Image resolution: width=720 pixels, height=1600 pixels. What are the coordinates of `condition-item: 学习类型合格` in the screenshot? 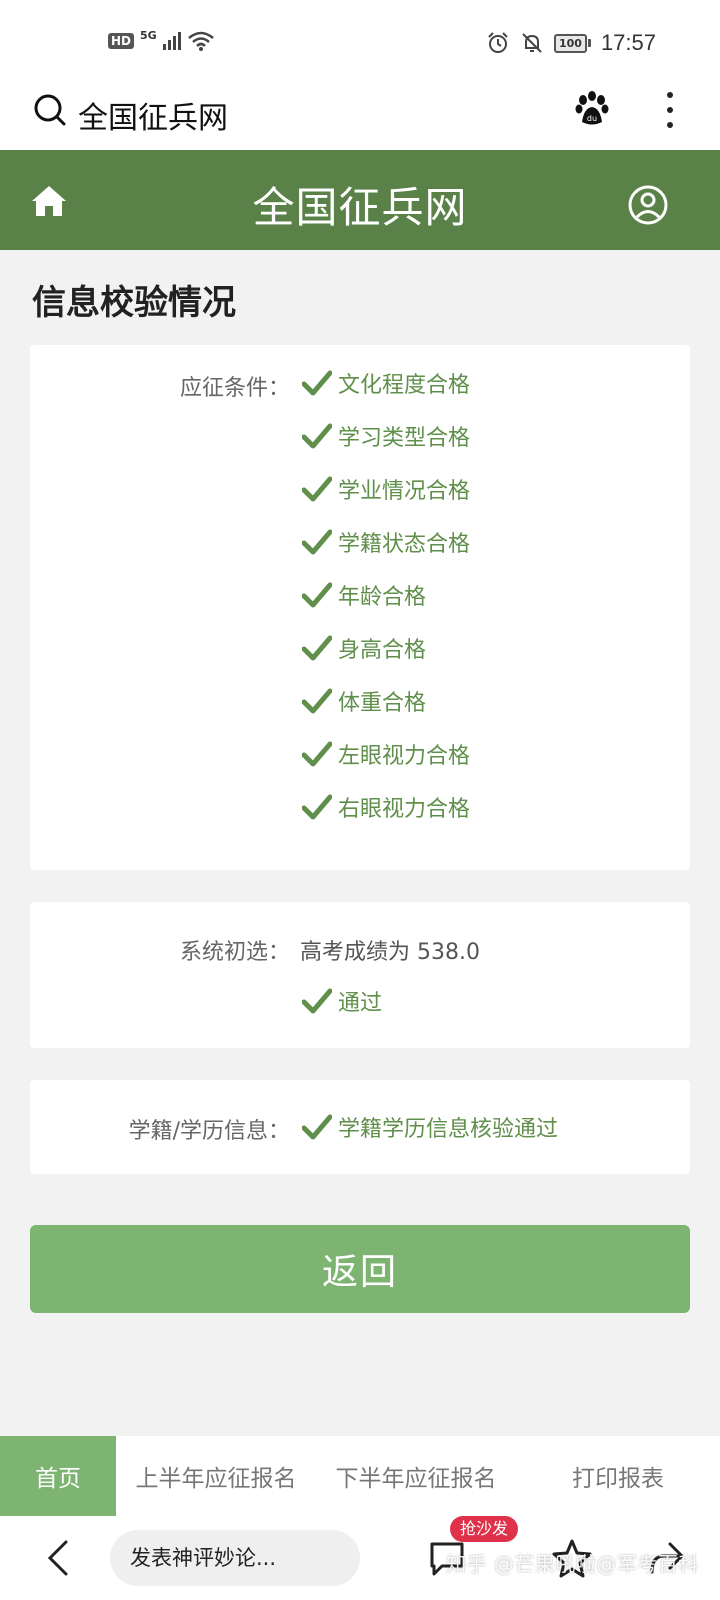 It's located at (386, 436).